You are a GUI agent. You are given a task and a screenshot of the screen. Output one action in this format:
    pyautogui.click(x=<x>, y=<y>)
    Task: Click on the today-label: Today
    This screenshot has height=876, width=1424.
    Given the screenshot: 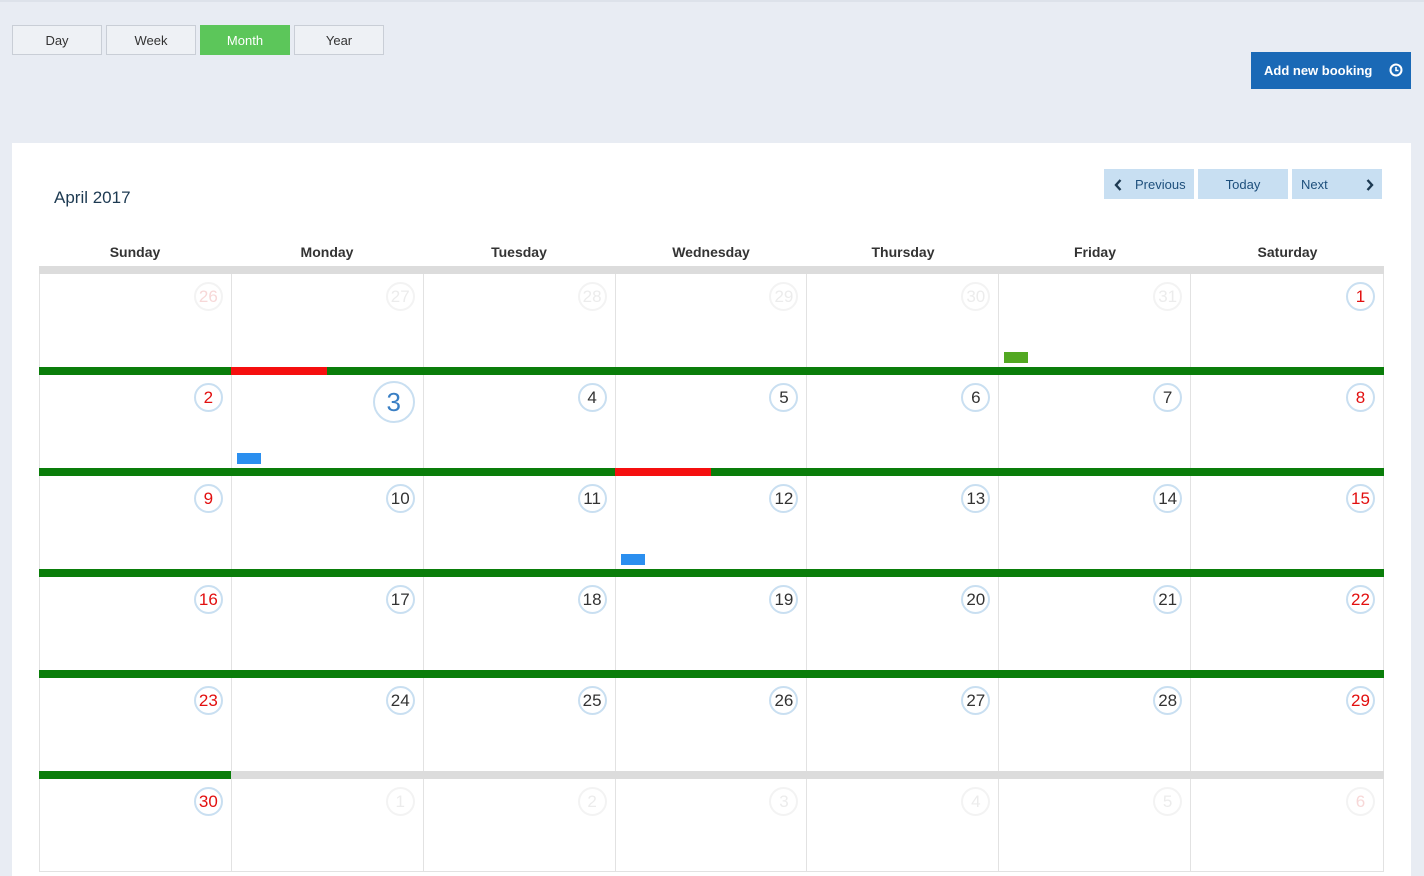 What is the action you would take?
    pyautogui.click(x=1243, y=184)
    